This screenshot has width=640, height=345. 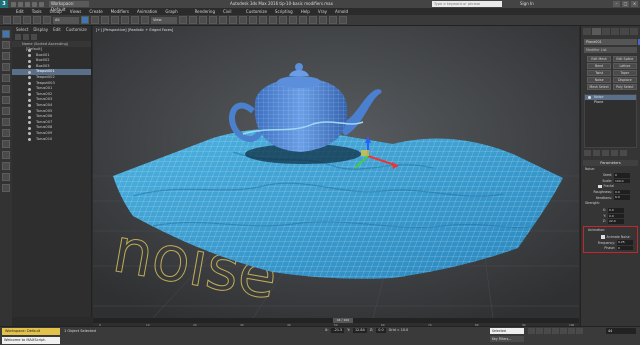 I want to click on keyboard-shortcut-icon, so click(x=193, y=20).